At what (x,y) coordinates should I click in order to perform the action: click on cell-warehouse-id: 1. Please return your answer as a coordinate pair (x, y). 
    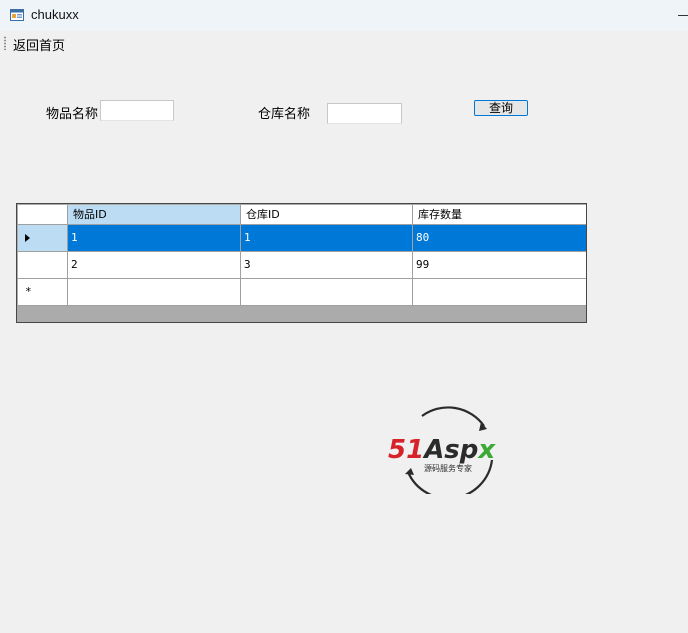
    Looking at the image, I should click on (327, 238).